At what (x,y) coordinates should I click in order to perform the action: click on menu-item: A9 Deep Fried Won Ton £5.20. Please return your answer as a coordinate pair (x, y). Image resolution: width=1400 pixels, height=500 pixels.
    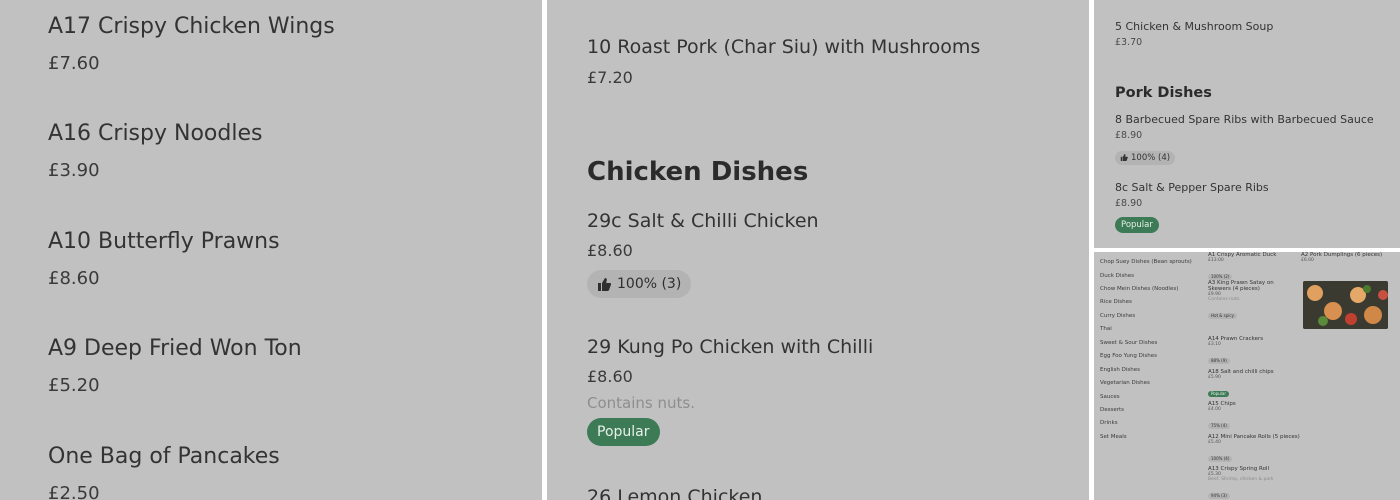
    Looking at the image, I should click on (175, 366).